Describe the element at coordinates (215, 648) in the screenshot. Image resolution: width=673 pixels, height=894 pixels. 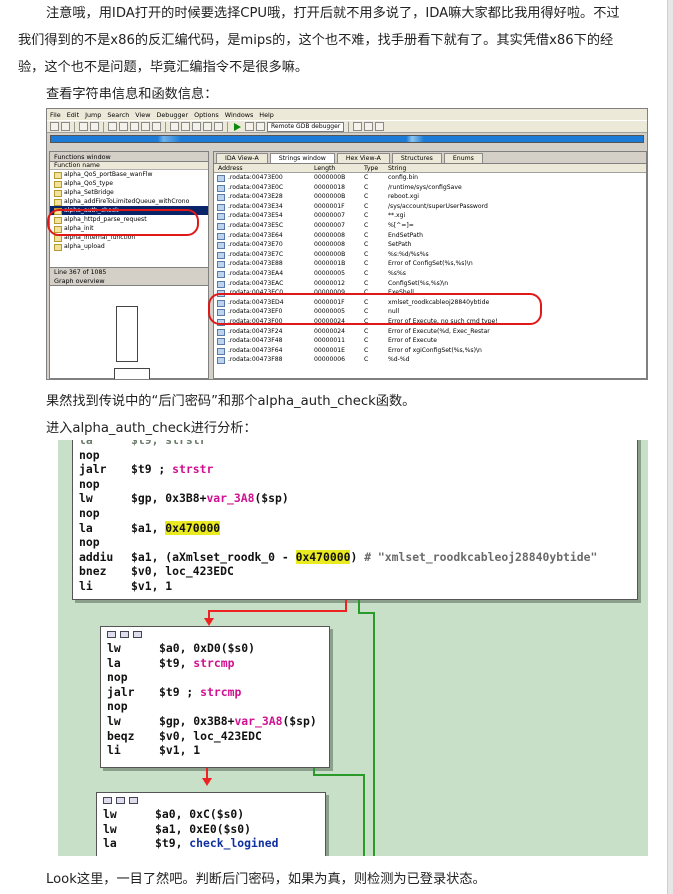
I see `asm-instruction: lw $a0, 0xD0($s0)` at that location.